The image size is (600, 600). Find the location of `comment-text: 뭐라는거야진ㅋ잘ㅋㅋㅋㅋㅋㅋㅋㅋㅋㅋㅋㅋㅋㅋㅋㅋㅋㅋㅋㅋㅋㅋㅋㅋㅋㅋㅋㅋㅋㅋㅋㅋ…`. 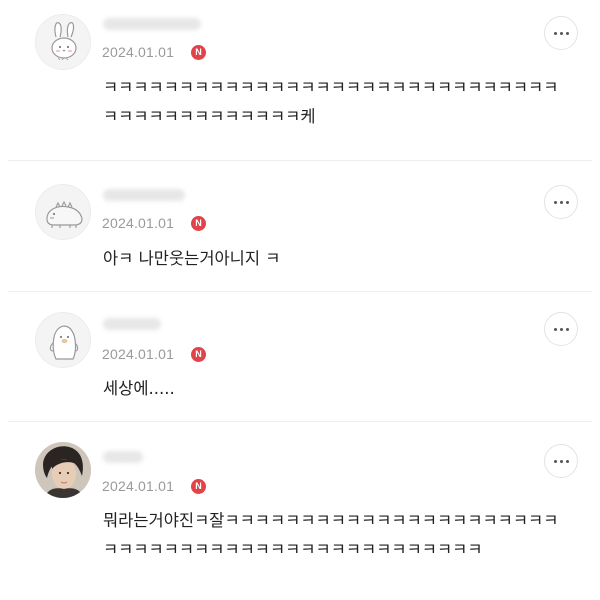

comment-text: 뭐라는거야진ㅋ잘ㅋㅋㅋㅋㅋㅋㅋㅋㅋㅋㅋㅋㅋㅋㅋㅋㅋㅋㅋㅋㅋㅋㅋㅋㅋㅋㅋㅋㅋㅋㅋㅋ… is located at coordinates (331, 535).